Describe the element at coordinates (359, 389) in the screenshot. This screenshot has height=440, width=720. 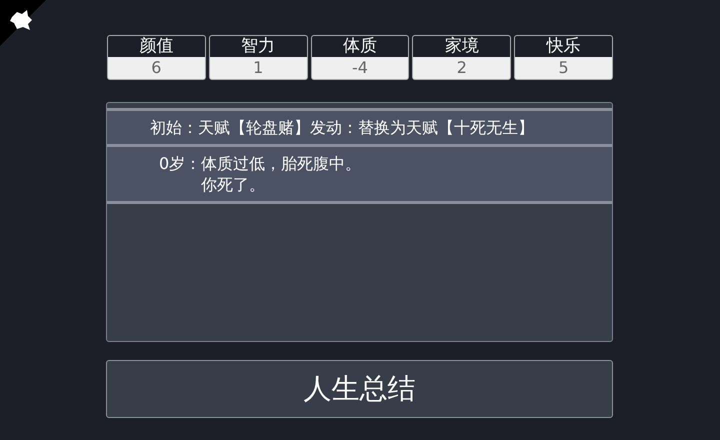
I see `summary-button: 人生总结` at that location.